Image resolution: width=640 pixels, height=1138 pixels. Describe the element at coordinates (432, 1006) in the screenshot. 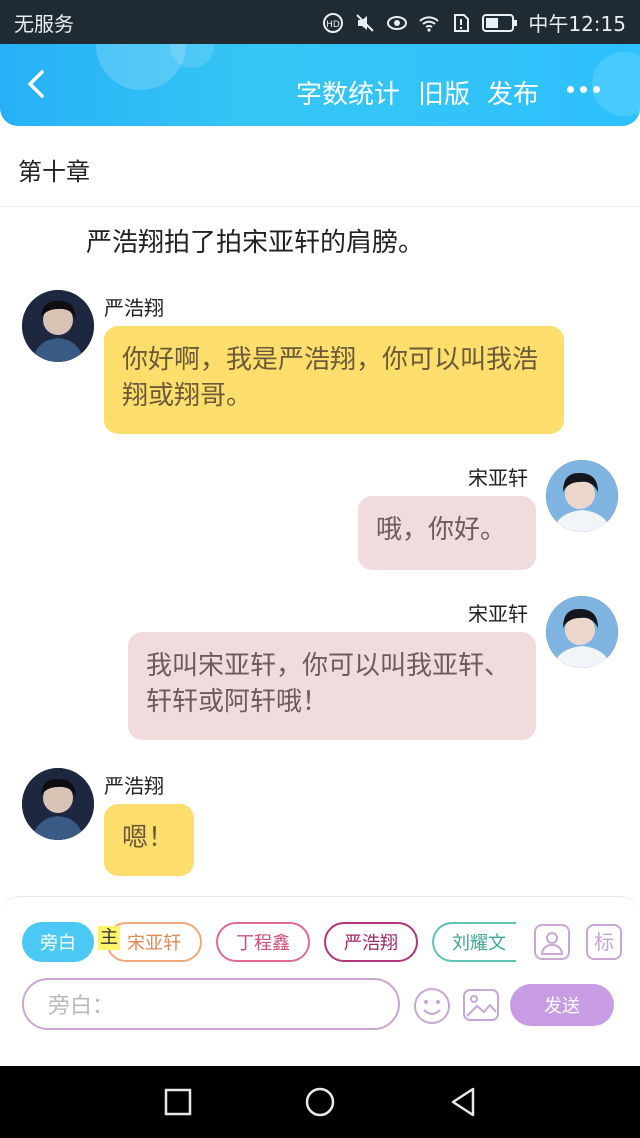

I see `emoji-icon` at that location.